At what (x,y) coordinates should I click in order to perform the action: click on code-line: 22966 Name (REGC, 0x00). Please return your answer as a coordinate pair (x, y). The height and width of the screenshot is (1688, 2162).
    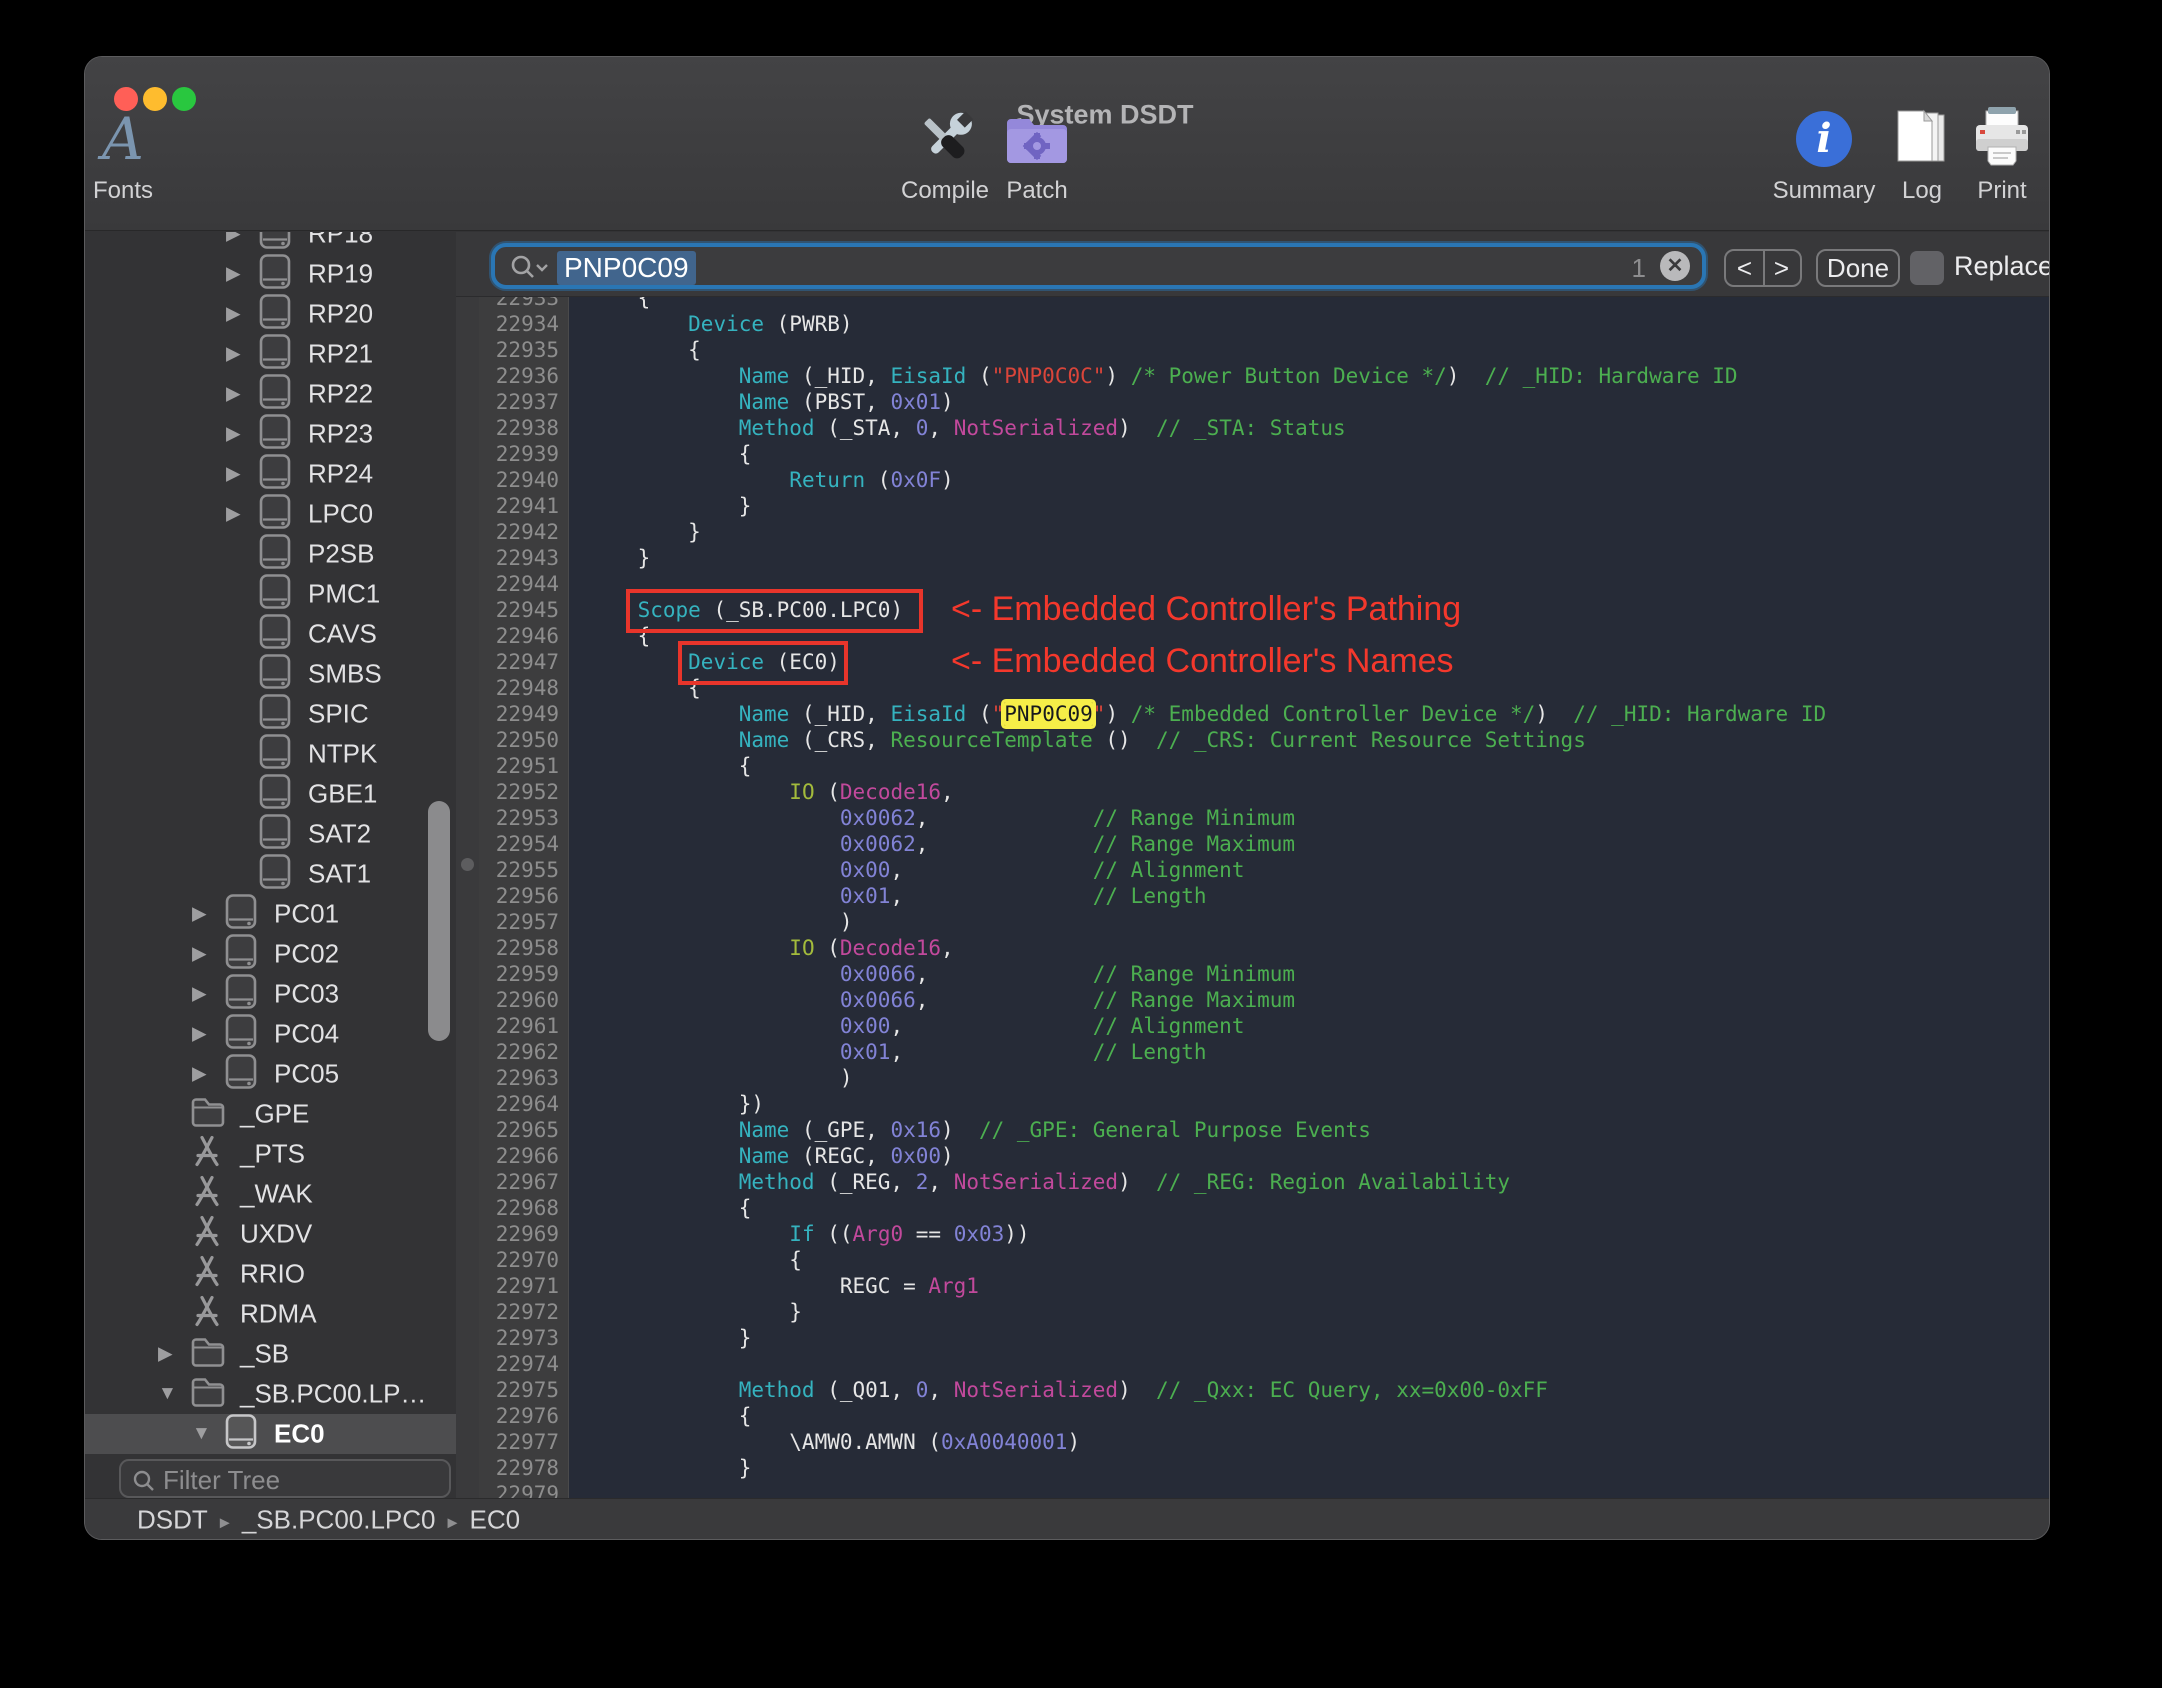
    Looking at the image, I should click on (1264, 1156).